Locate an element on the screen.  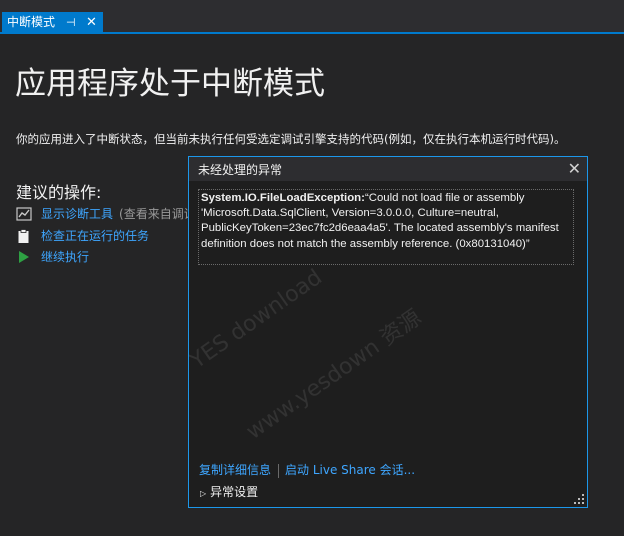
action-label: 显示诊断工具 is located at coordinates (77, 214).